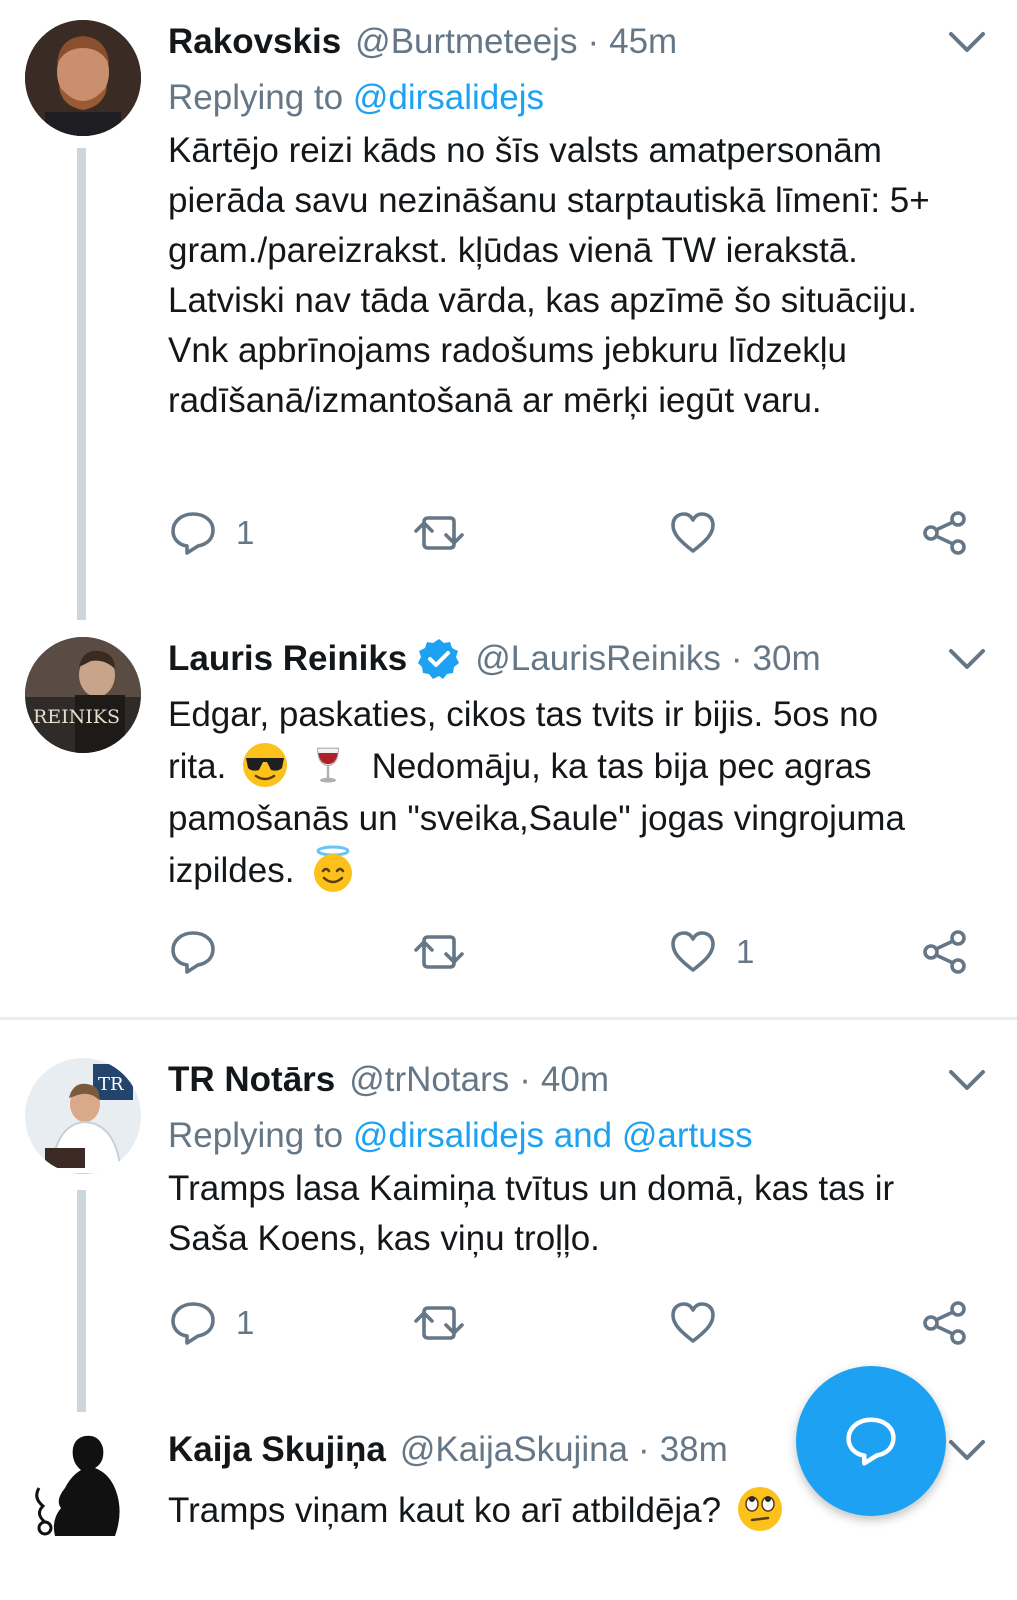  I want to click on compose-reply-icon, so click(871, 1441).